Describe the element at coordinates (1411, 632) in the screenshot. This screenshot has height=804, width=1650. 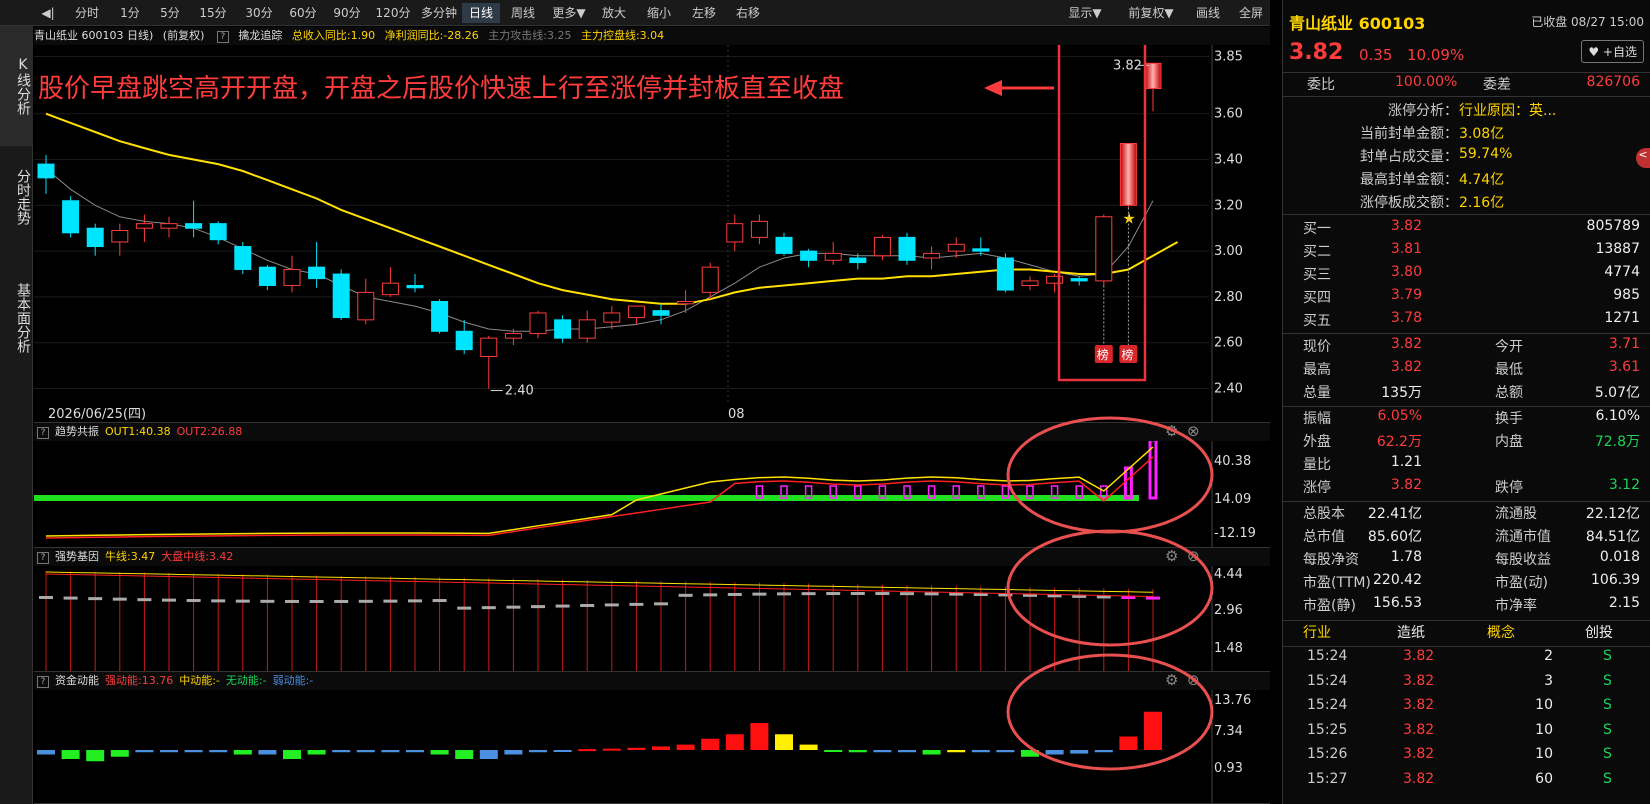
I see `industry-item: 造纸` at that location.